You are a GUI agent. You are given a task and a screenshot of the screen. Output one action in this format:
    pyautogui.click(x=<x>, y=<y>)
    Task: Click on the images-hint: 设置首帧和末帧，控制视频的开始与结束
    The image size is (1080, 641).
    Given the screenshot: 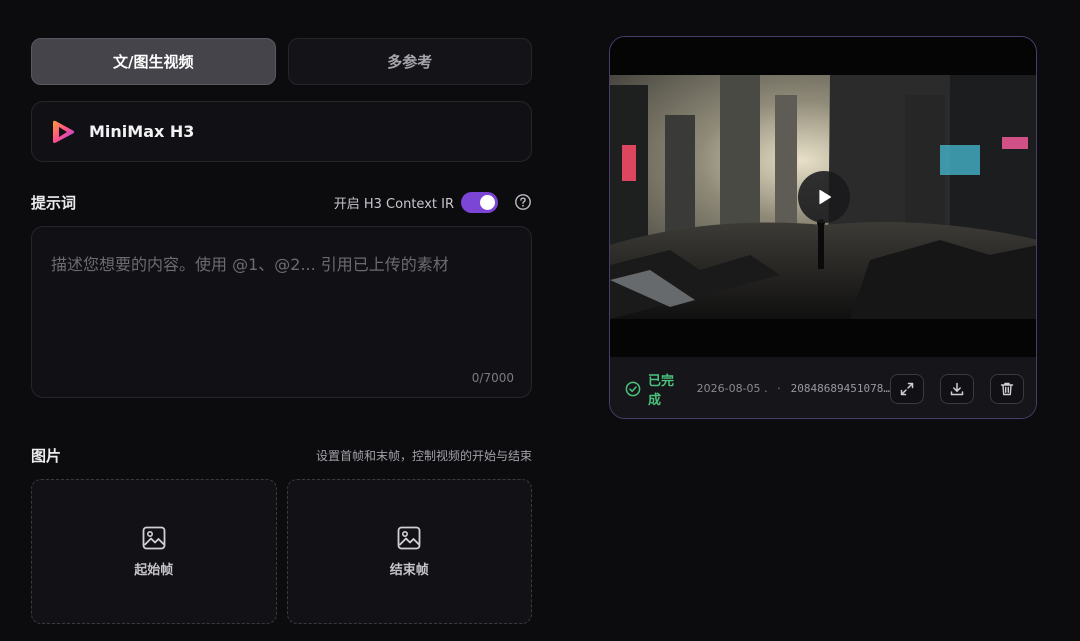 What is the action you would take?
    pyautogui.click(x=423, y=455)
    